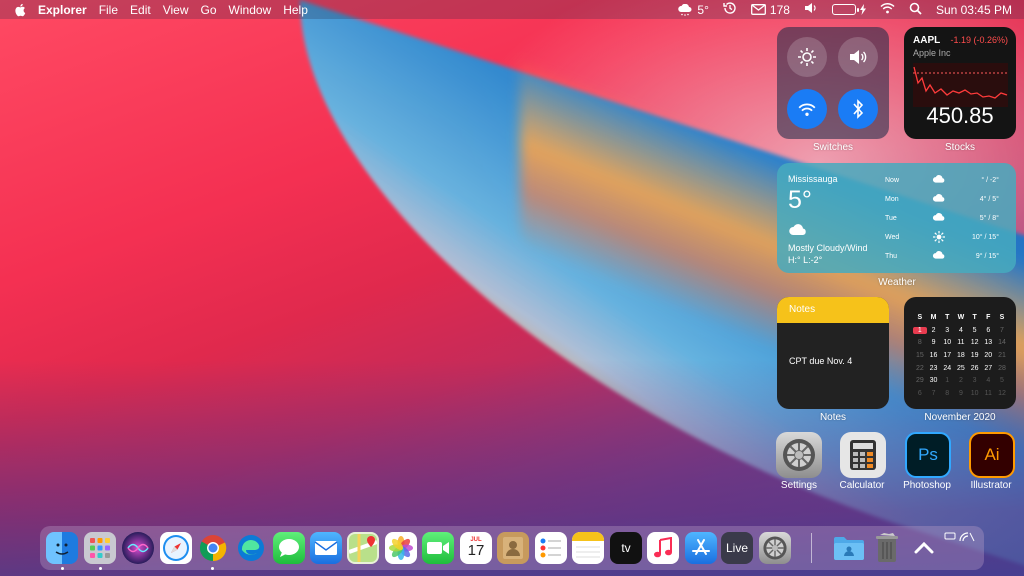  Describe the element at coordinates (20, 10) in the screenshot. I see `apple-menu-icon` at that location.